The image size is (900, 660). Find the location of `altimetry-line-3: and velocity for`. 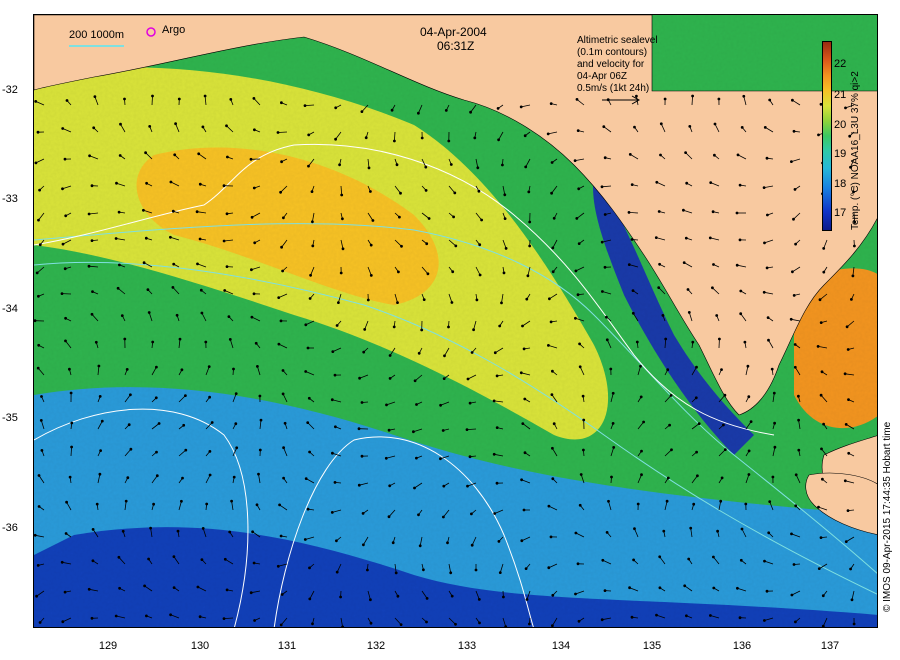

altimetry-line-3: and velocity for is located at coordinates (611, 64).